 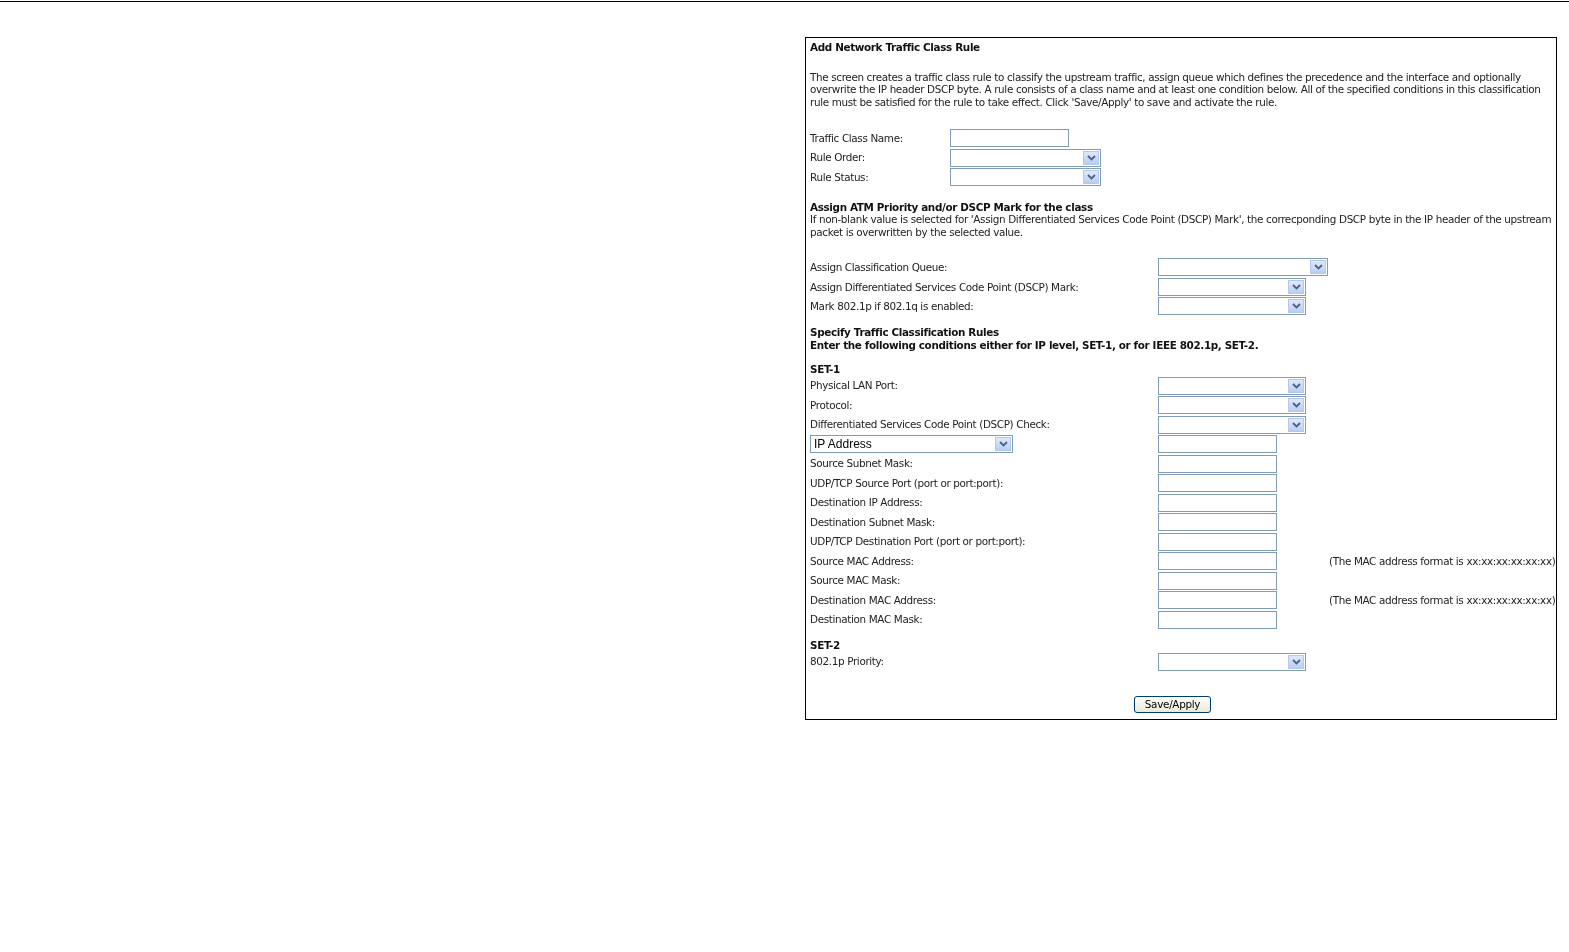 I want to click on field-label: Source MAC Address:, so click(x=862, y=561).